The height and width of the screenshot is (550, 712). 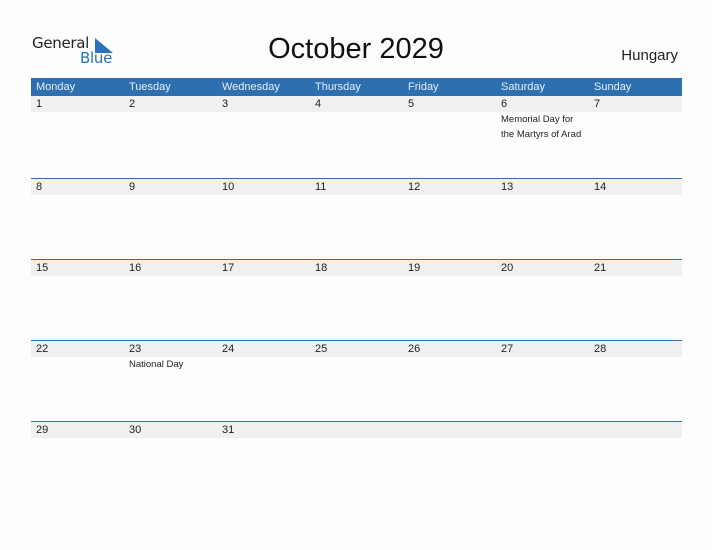 I want to click on date-number: 6, so click(x=504, y=104).